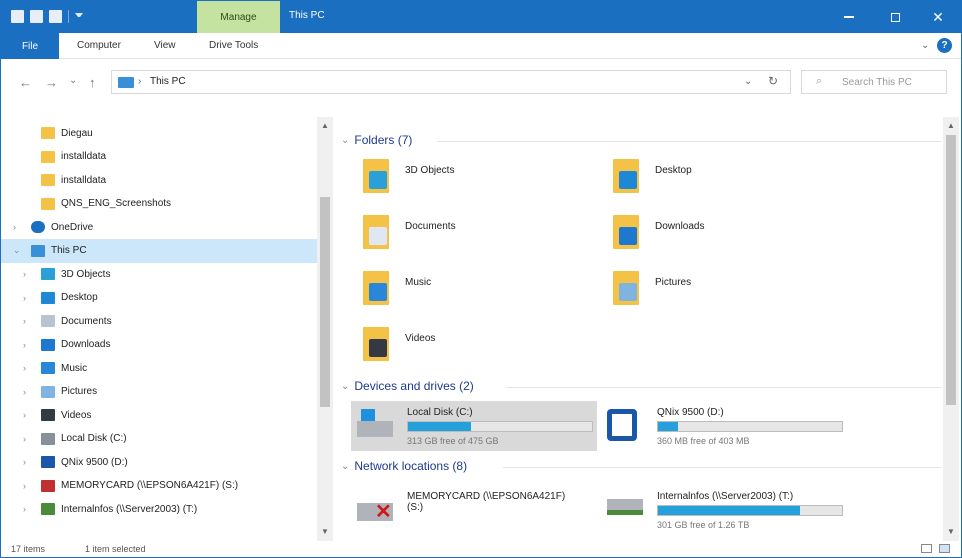  I want to click on network-drive-disconnected-icon, so click(48, 485).